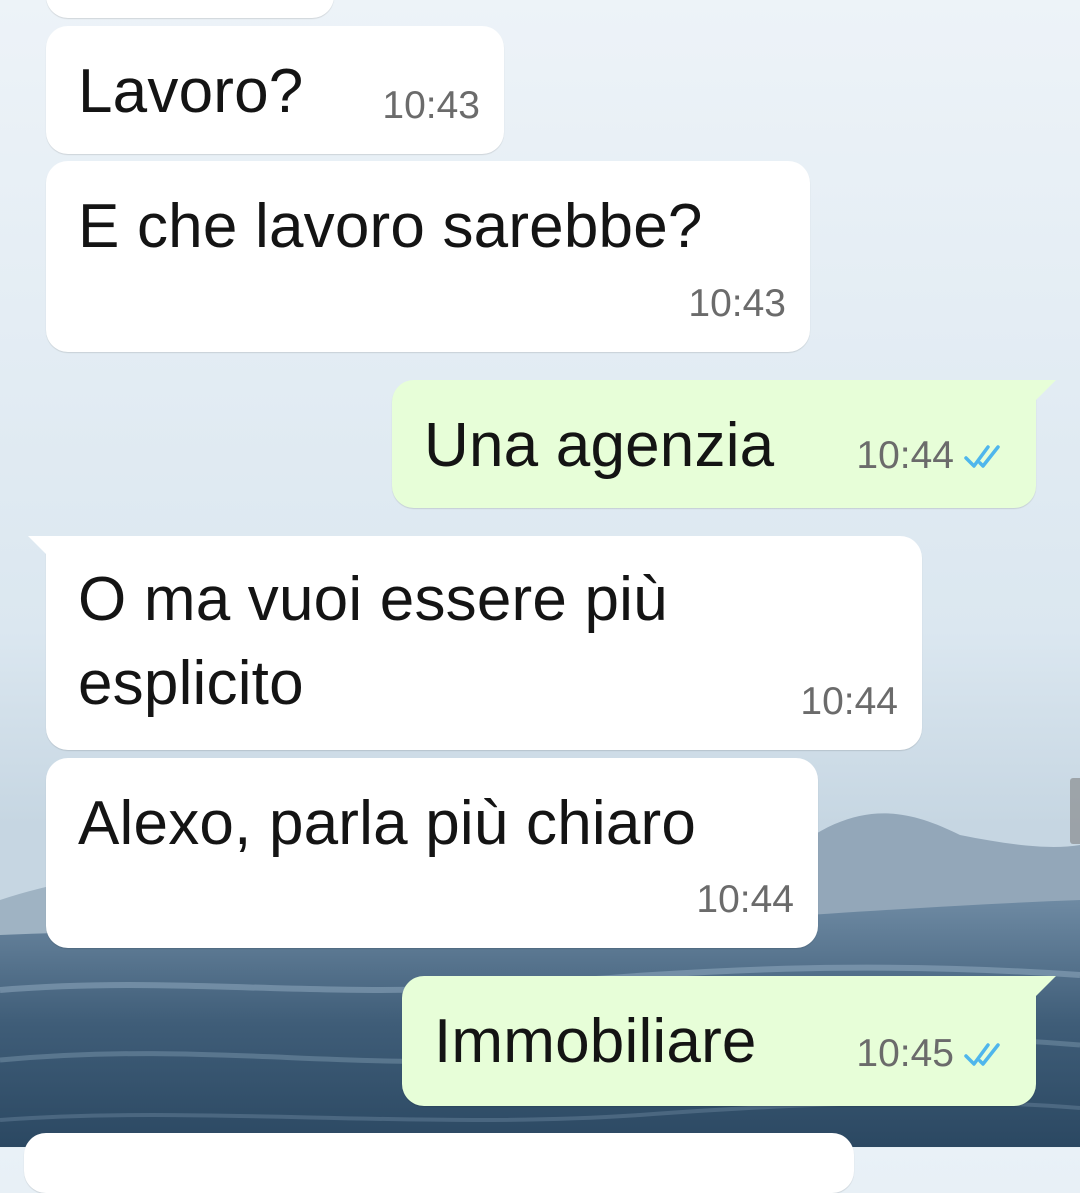 The image size is (1080, 1193). What do you see at coordinates (390, 226) in the screenshot?
I see `message-text: E che lavoro sarebbe?` at bounding box center [390, 226].